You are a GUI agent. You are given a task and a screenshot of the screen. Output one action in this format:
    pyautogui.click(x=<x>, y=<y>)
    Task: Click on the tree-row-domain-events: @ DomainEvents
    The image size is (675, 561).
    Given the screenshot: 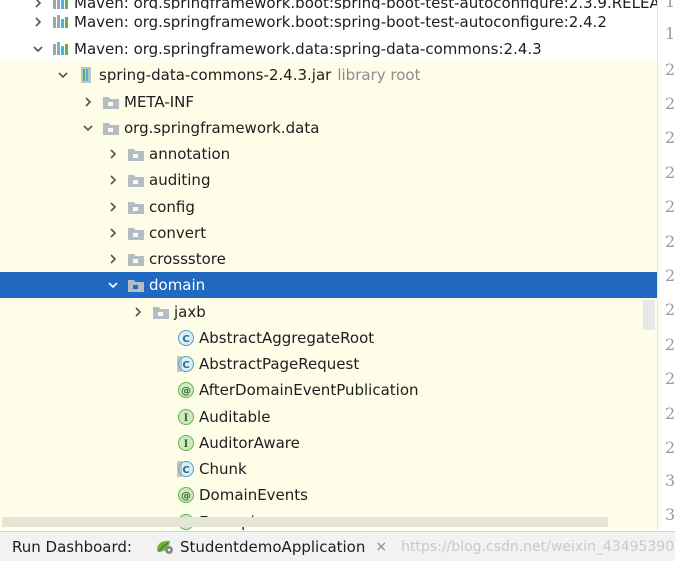 What is the action you would take?
    pyautogui.click(x=328, y=495)
    